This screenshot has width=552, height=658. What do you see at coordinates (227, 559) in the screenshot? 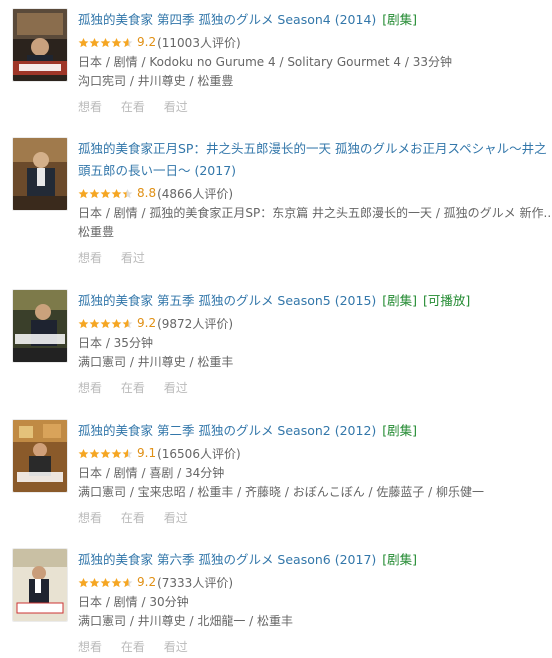
I see `item-title-link: 孤独的美食家 第六季 孤独のグルメ Season6 (2017)` at bounding box center [227, 559].